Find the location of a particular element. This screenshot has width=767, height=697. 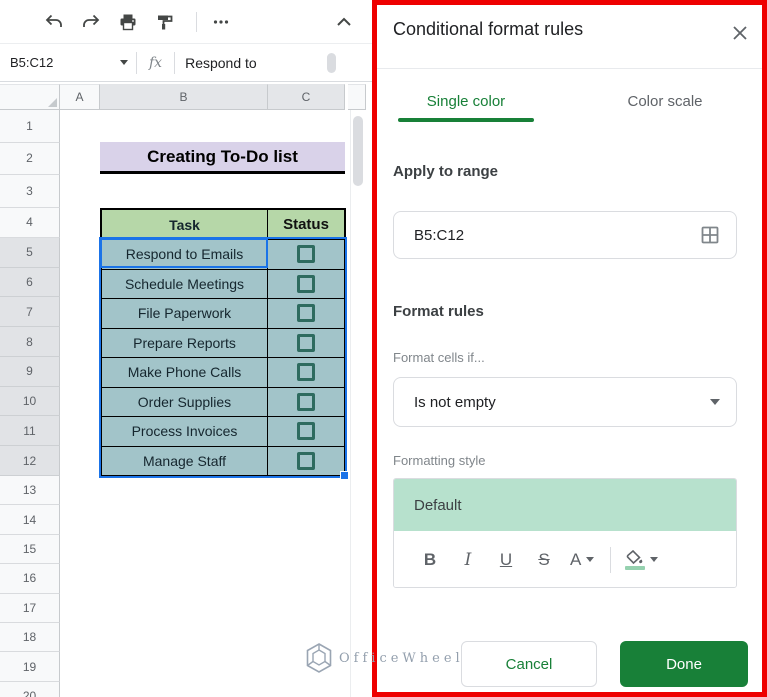

table-row: Schedule Meetings is located at coordinates (223, 283).